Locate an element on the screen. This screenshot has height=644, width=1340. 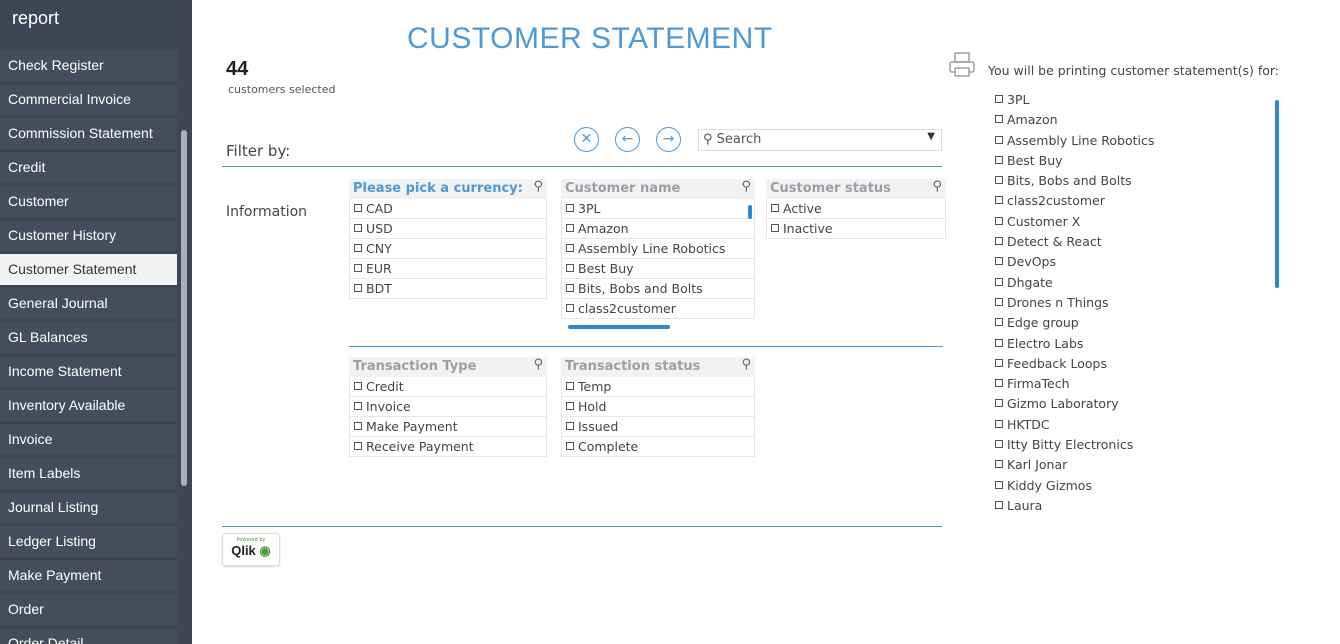
back-button: ← is located at coordinates (627, 139).